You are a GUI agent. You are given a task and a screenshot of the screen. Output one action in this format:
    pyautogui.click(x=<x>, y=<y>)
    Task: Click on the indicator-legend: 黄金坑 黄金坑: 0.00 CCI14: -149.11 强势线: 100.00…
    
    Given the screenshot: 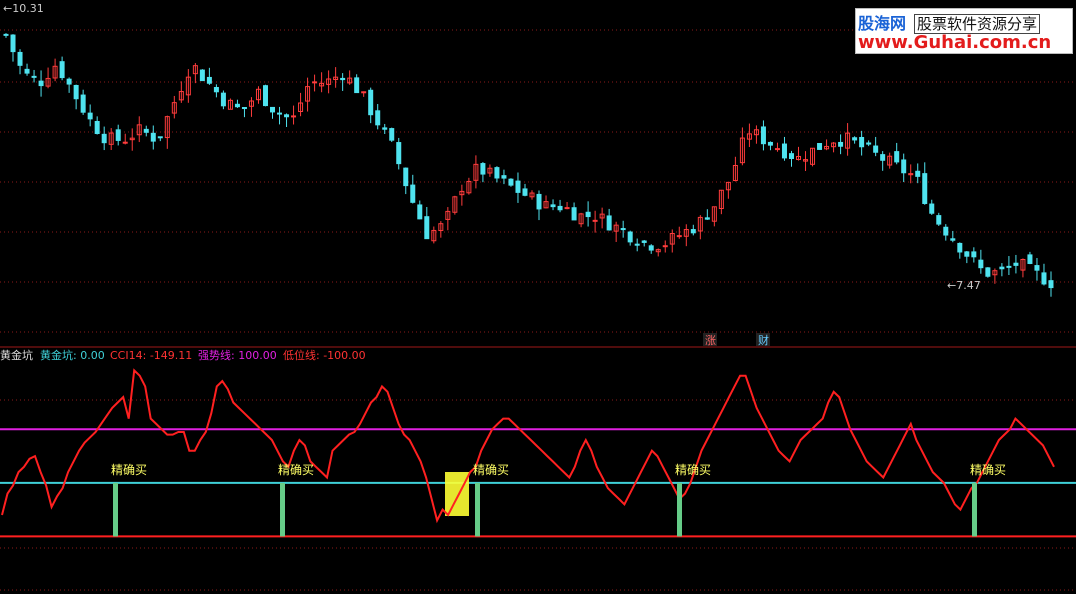 What is the action you would take?
    pyautogui.click(x=183, y=355)
    